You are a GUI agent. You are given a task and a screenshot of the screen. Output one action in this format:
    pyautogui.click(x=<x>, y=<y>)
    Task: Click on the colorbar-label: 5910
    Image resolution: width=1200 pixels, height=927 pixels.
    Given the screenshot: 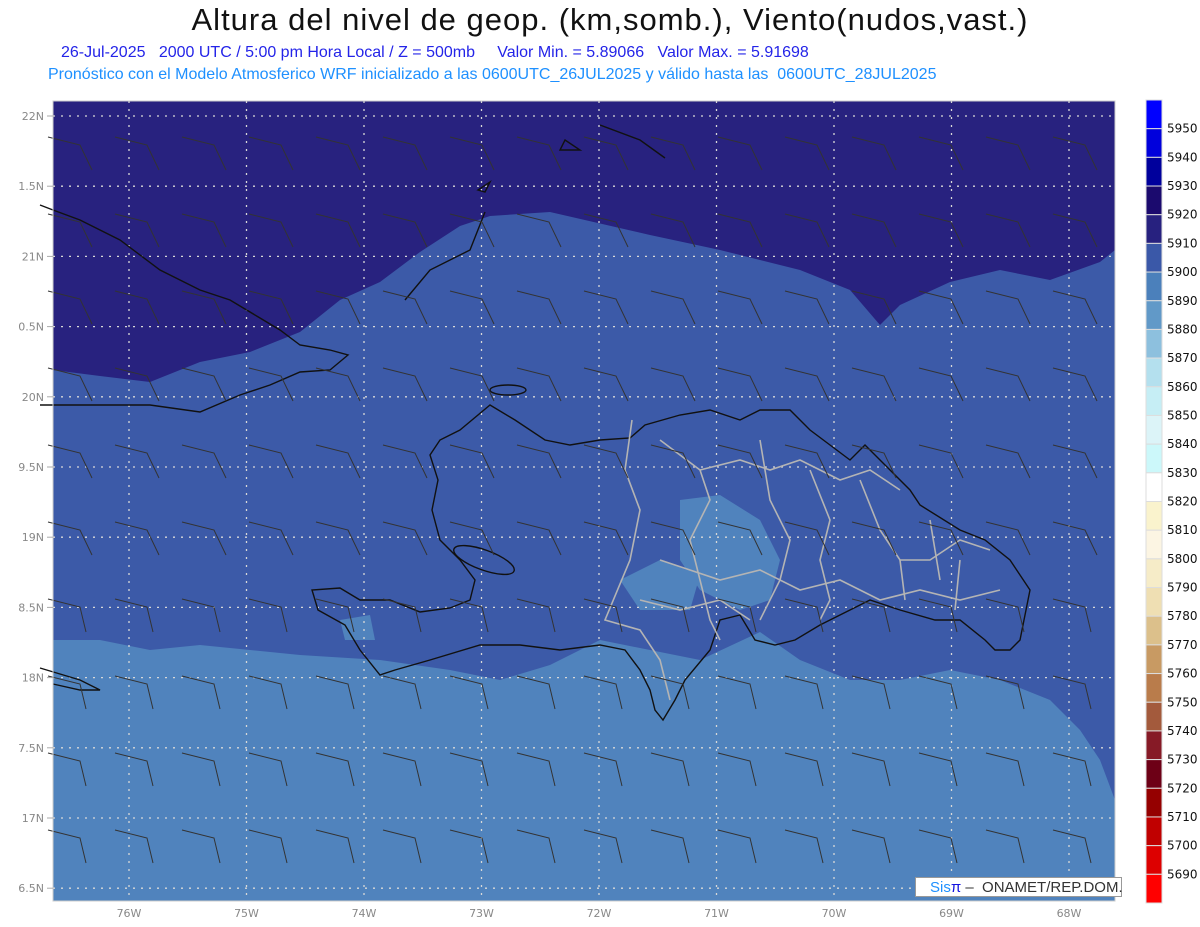 What is the action you would take?
    pyautogui.click(x=1182, y=243)
    